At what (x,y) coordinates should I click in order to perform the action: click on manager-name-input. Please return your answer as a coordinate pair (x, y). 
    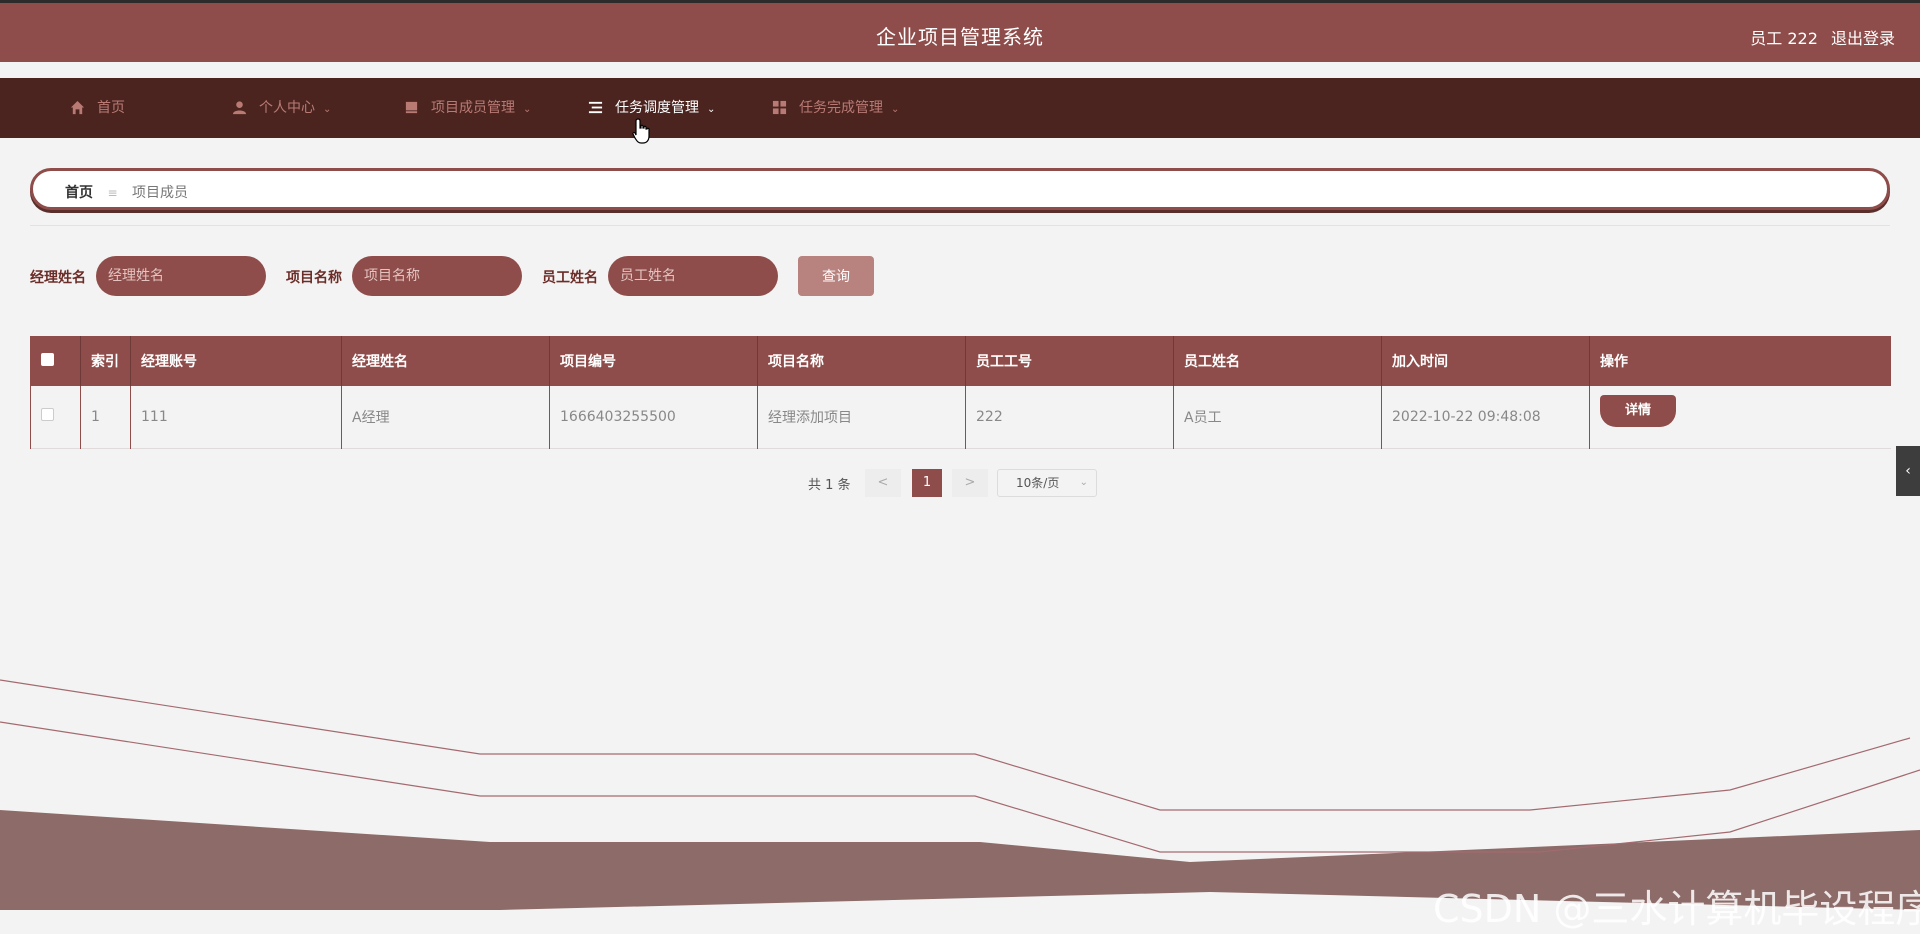
    Looking at the image, I should click on (181, 276).